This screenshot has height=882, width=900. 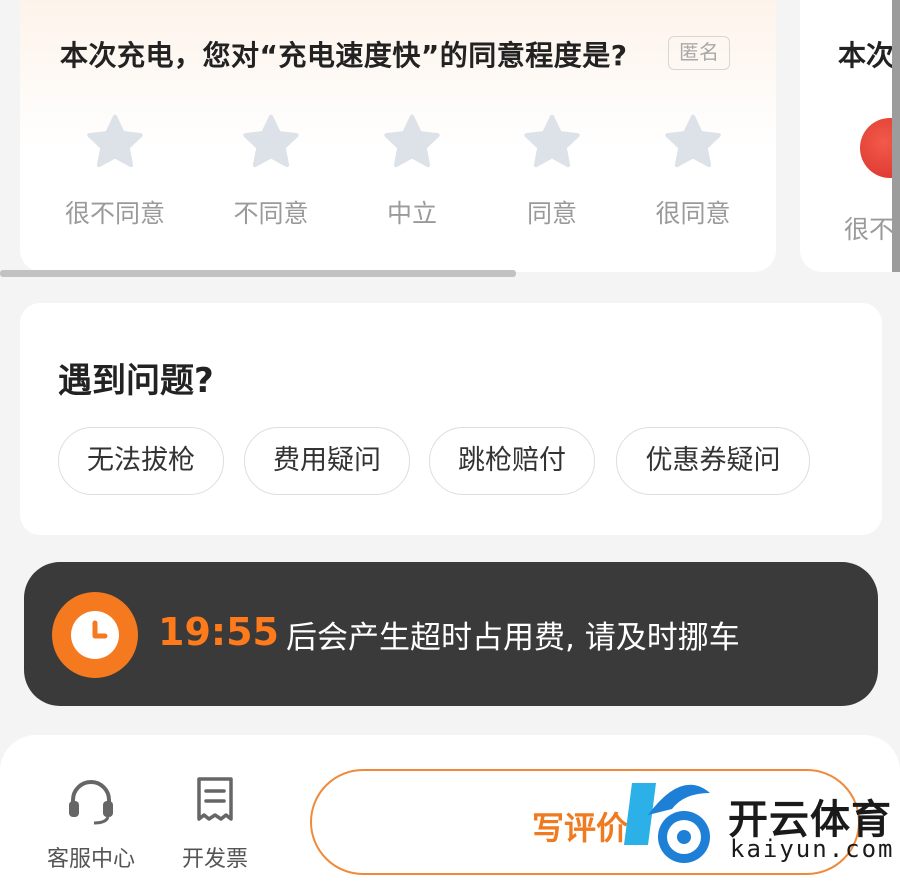 What do you see at coordinates (214, 859) in the screenshot?
I see `invoice-label: 开发票` at bounding box center [214, 859].